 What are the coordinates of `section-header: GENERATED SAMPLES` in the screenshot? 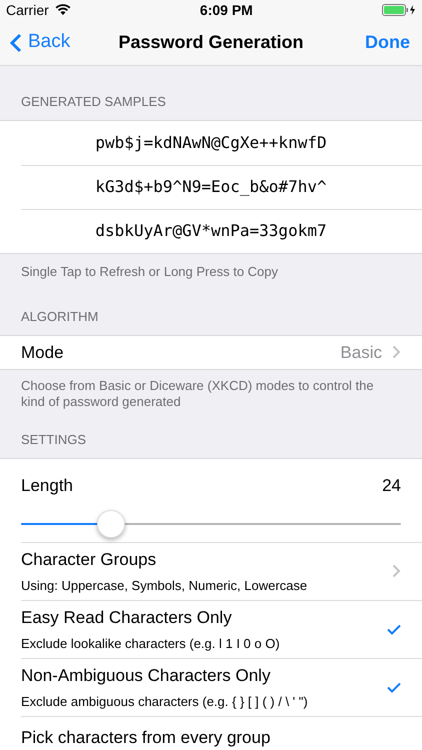 It's located at (93, 102).